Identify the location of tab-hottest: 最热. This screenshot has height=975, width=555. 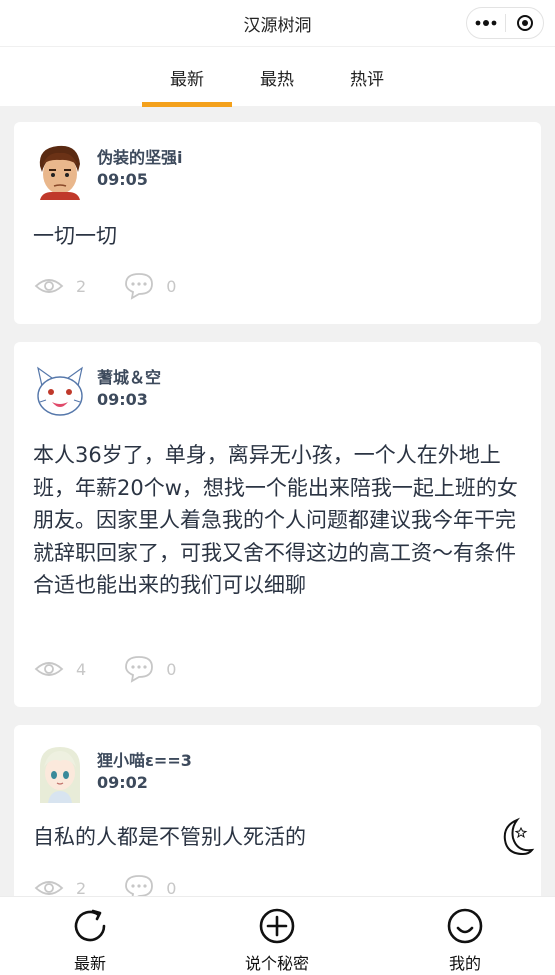
(277, 77).